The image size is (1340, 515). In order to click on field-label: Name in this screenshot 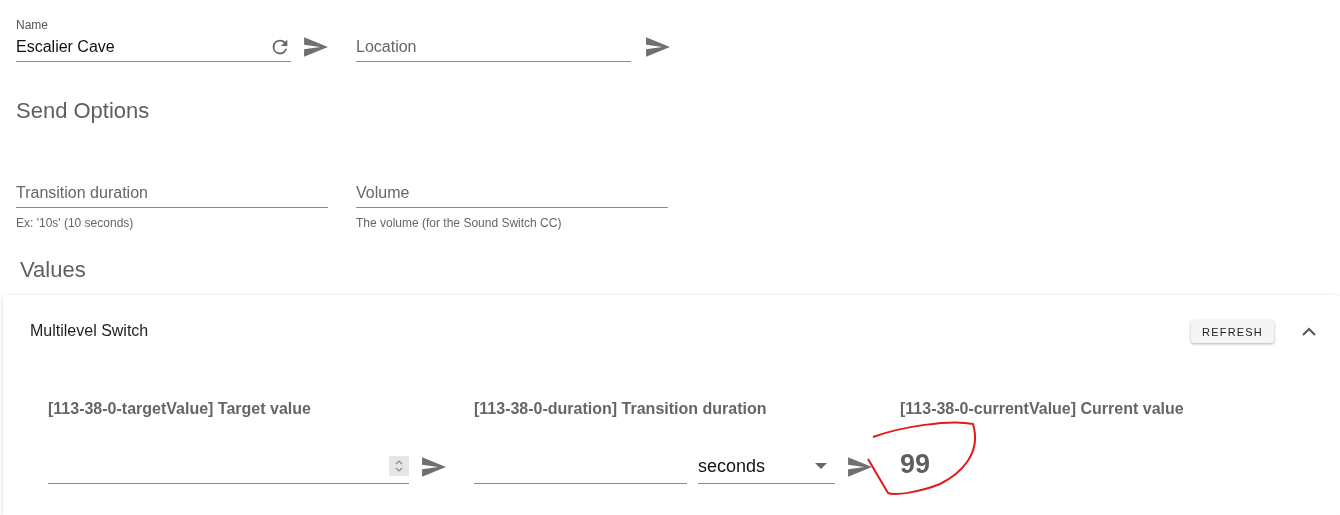, I will do `click(32, 25)`.